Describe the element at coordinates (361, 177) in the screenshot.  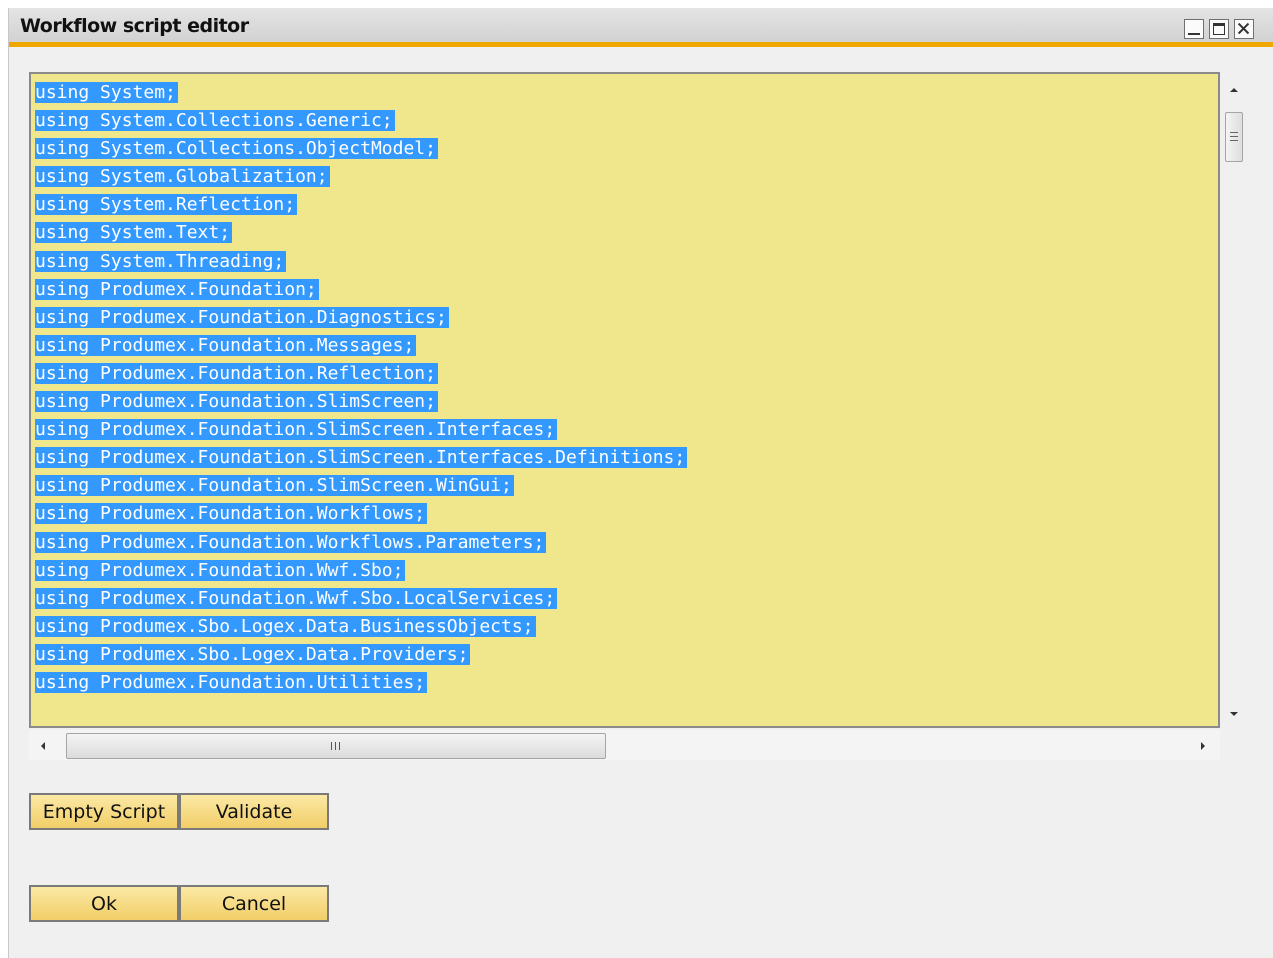
I see `code-line: using System.Globalization;` at that location.